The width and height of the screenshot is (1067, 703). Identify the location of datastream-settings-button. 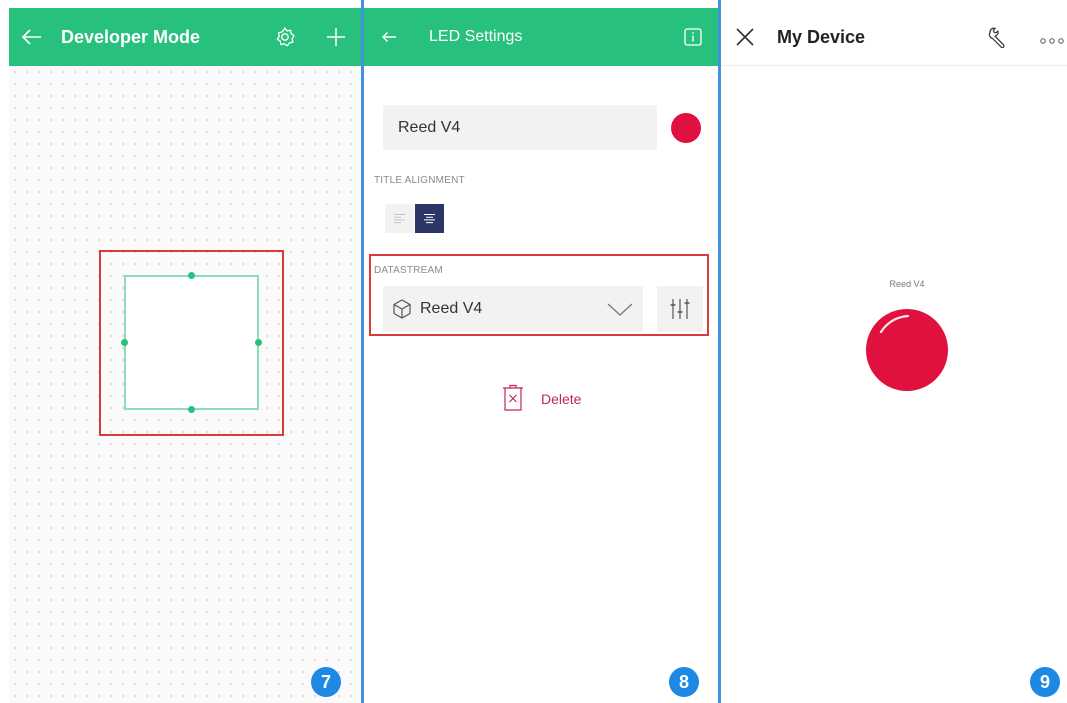
(680, 309).